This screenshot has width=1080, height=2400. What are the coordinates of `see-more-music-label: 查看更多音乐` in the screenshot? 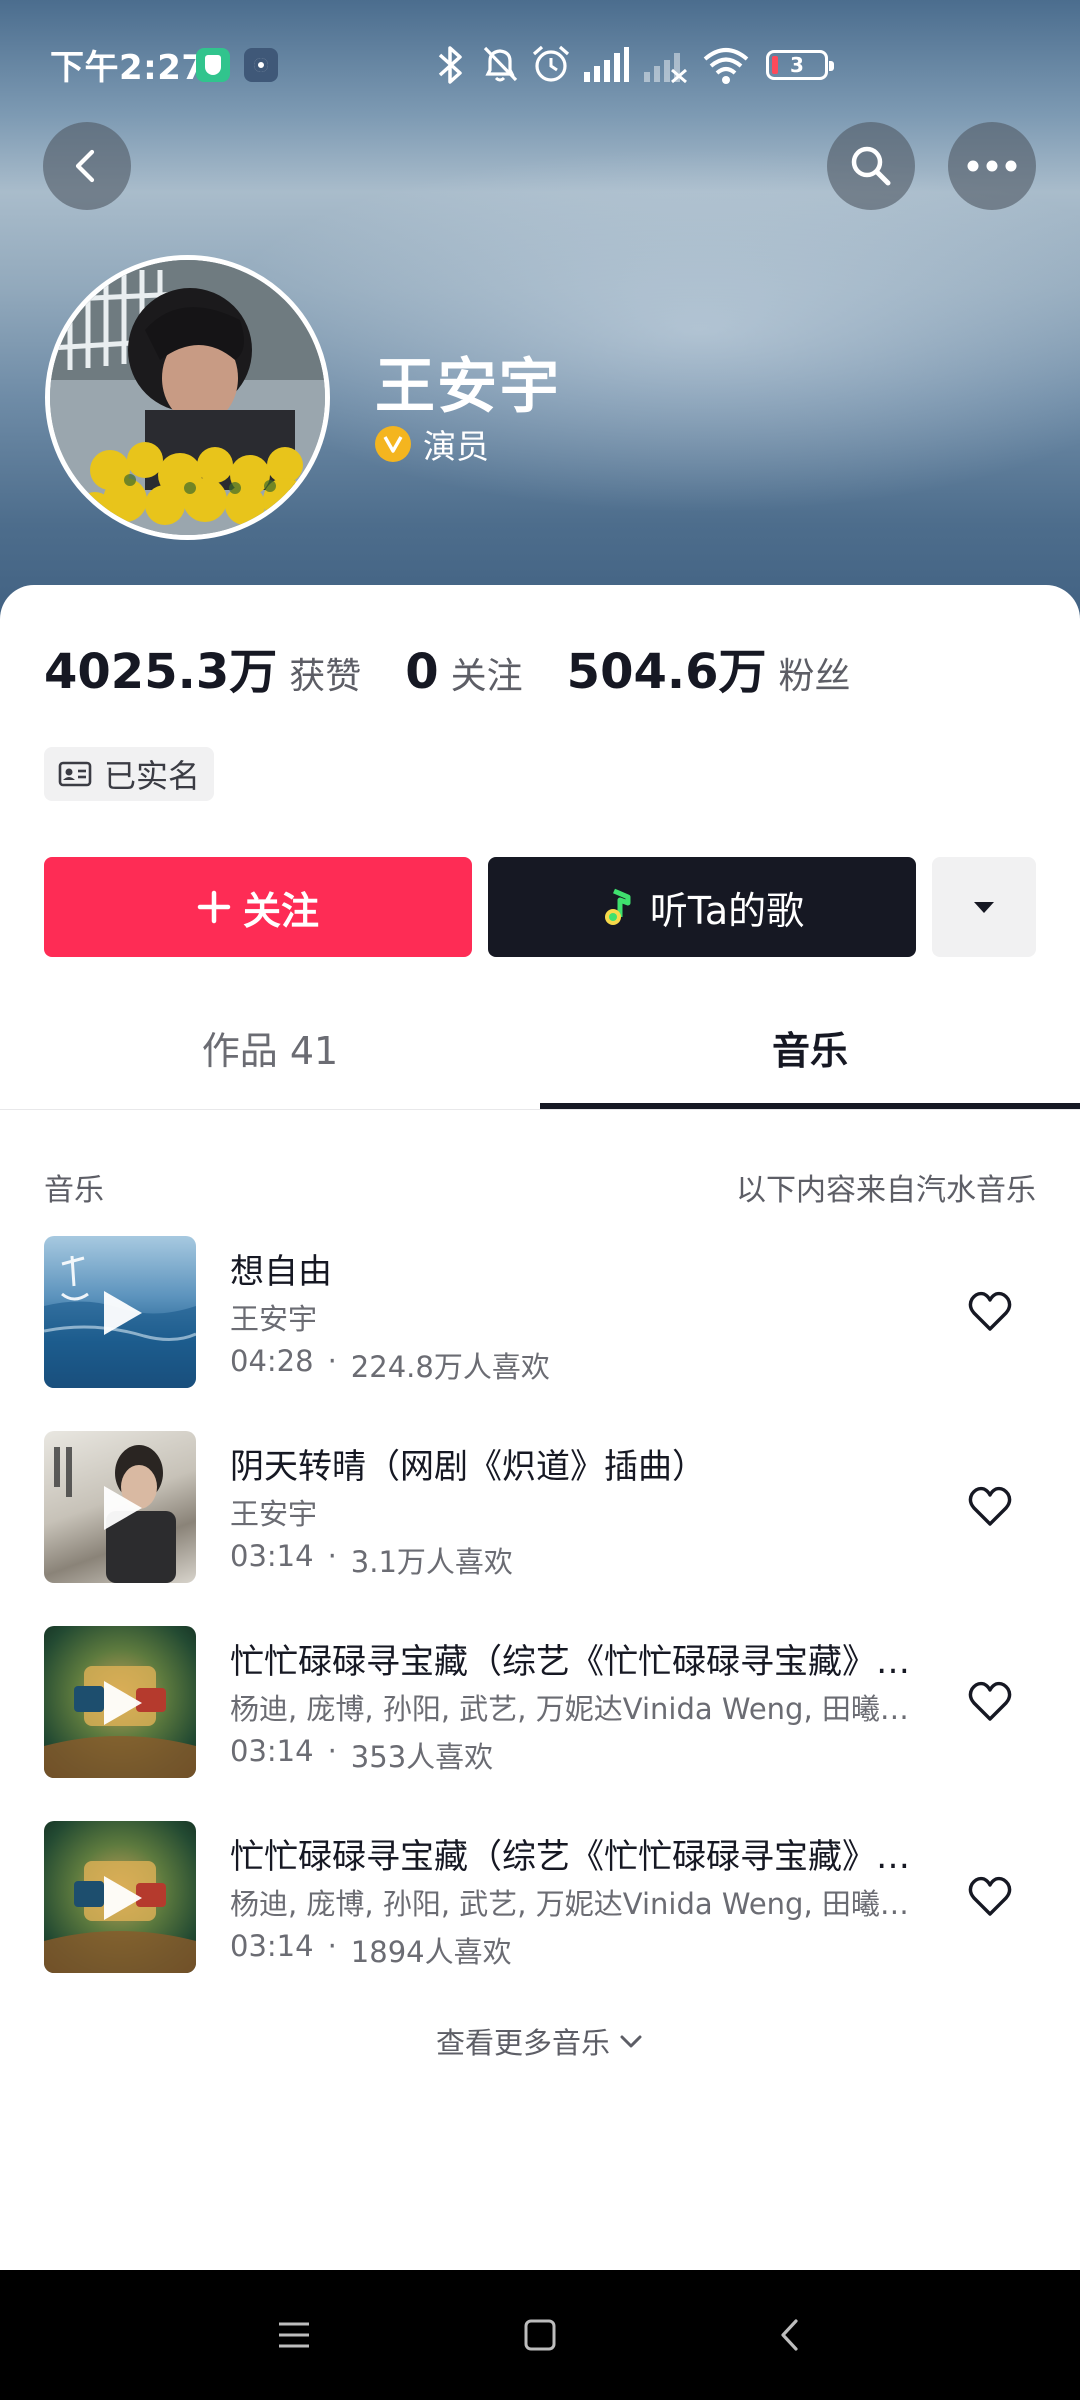 It's located at (522, 2043).